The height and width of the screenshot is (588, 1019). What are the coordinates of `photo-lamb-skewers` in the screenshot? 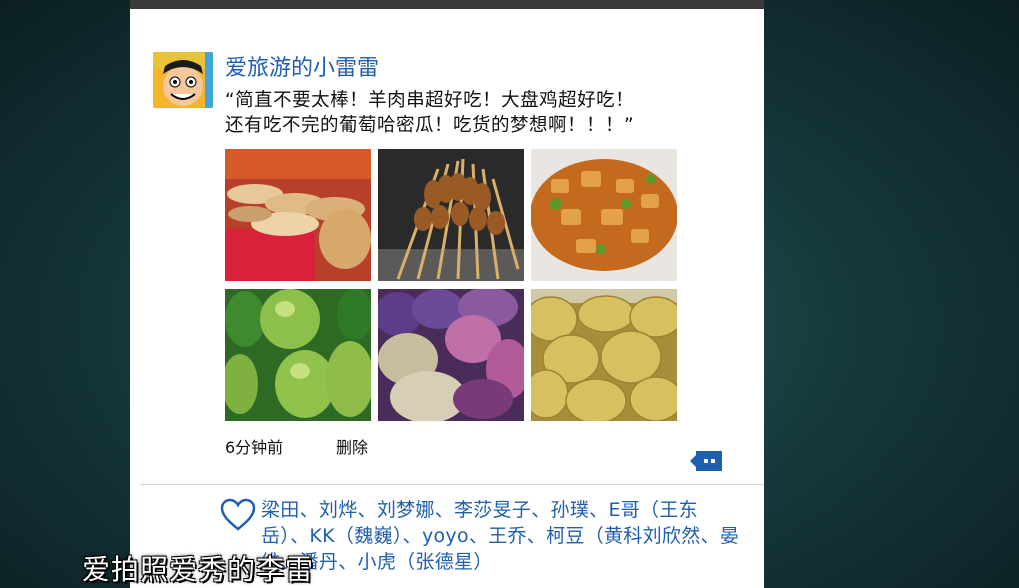 It's located at (451, 215).